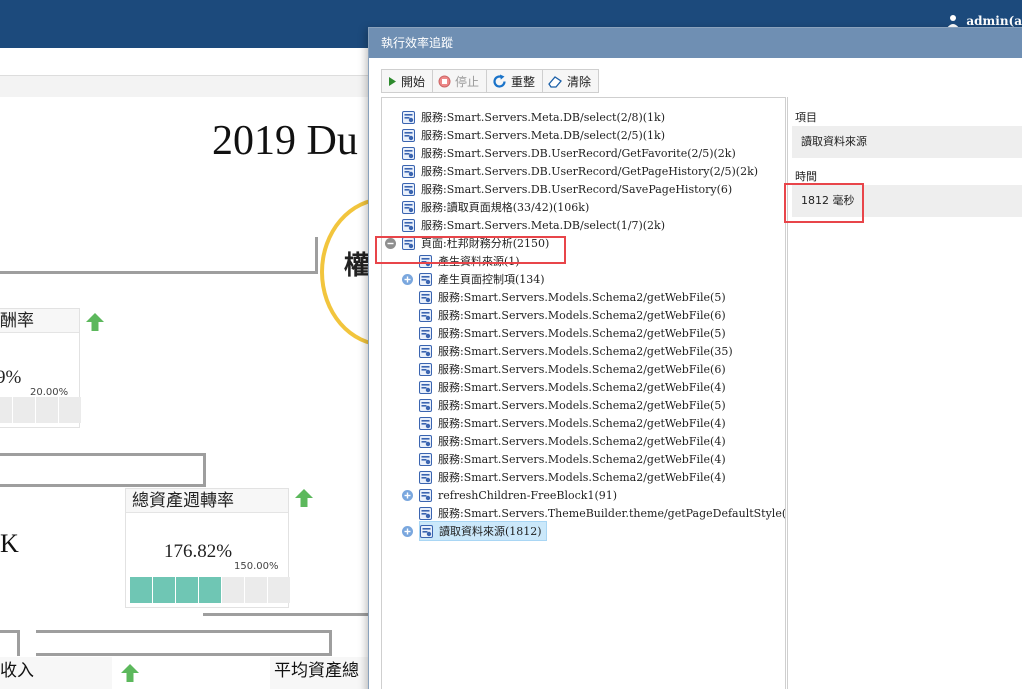 This screenshot has height=689, width=1022. I want to click on arrow-up-icon, so click(95, 322).